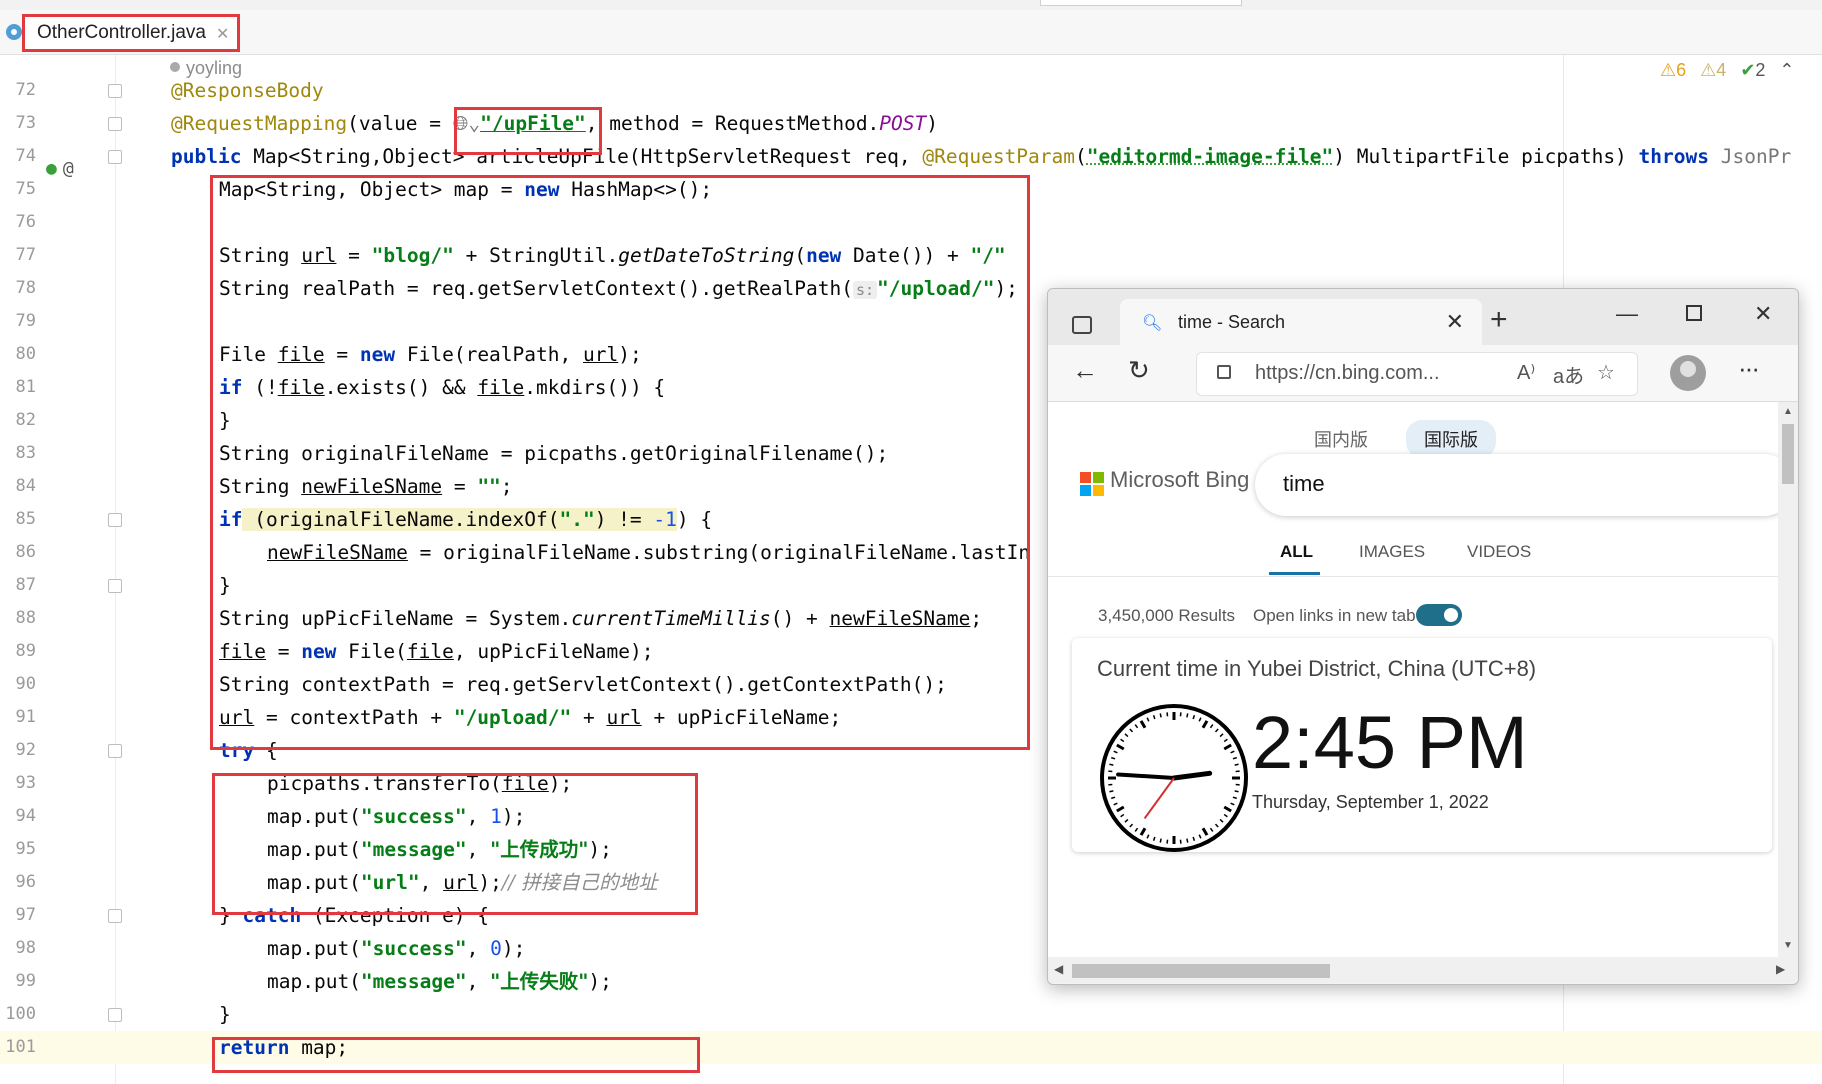 The image size is (1822, 1084). I want to click on string-literal: "上传成功", so click(539, 849).